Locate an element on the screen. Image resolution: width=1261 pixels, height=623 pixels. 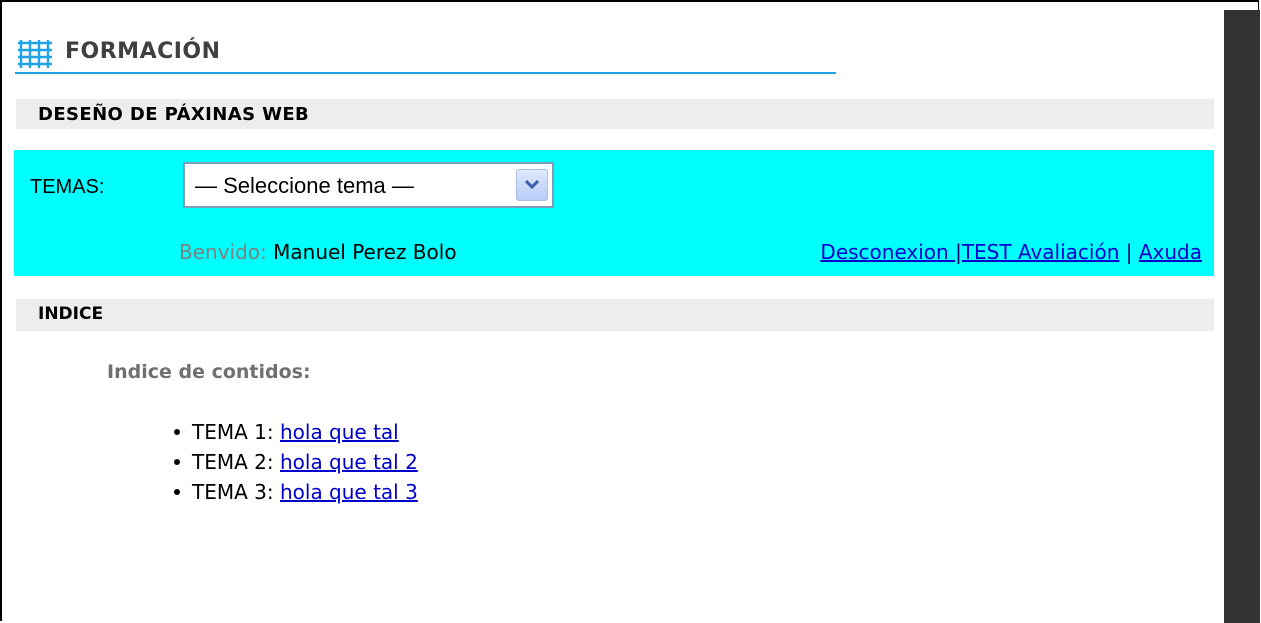
course-title-bar: DESEÑO DE PÁXINAS WEB is located at coordinates (615, 114).